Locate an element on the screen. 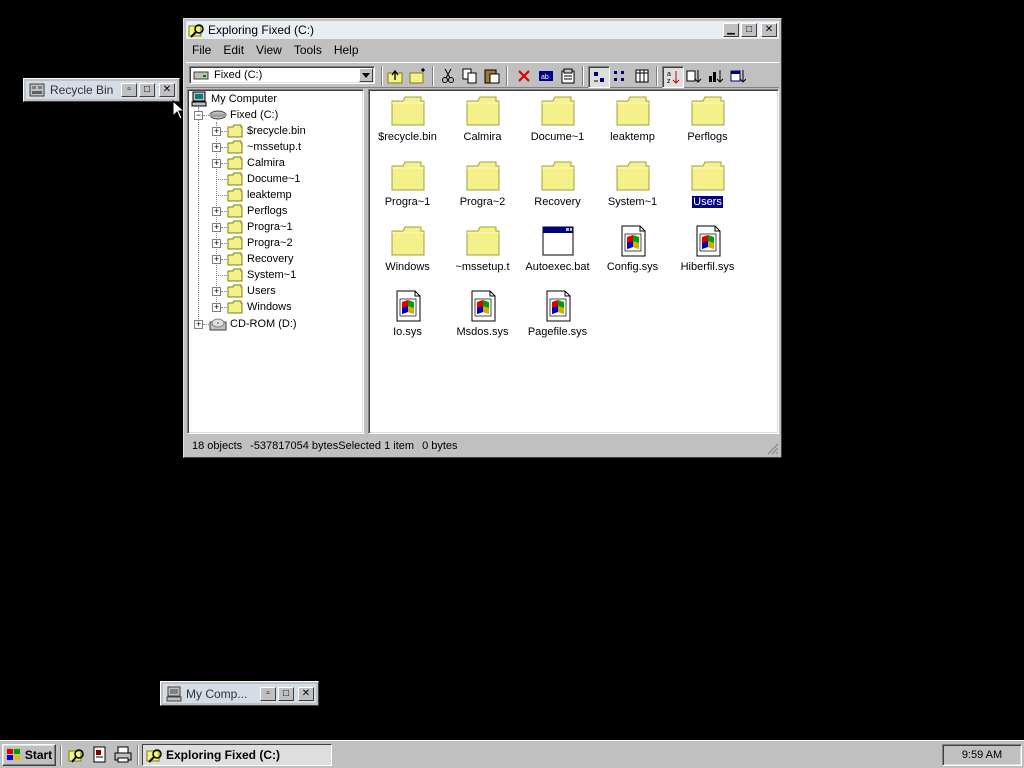 The image size is (1024, 768). file-item-msdos-sys: Msdos.sys is located at coordinates (482, 317).